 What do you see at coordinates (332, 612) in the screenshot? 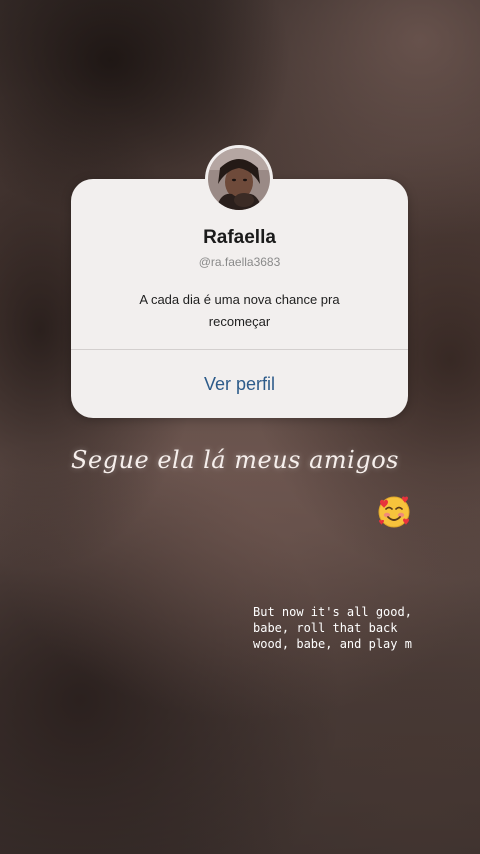
I see `lyrics-line: But now it's all good,` at bounding box center [332, 612].